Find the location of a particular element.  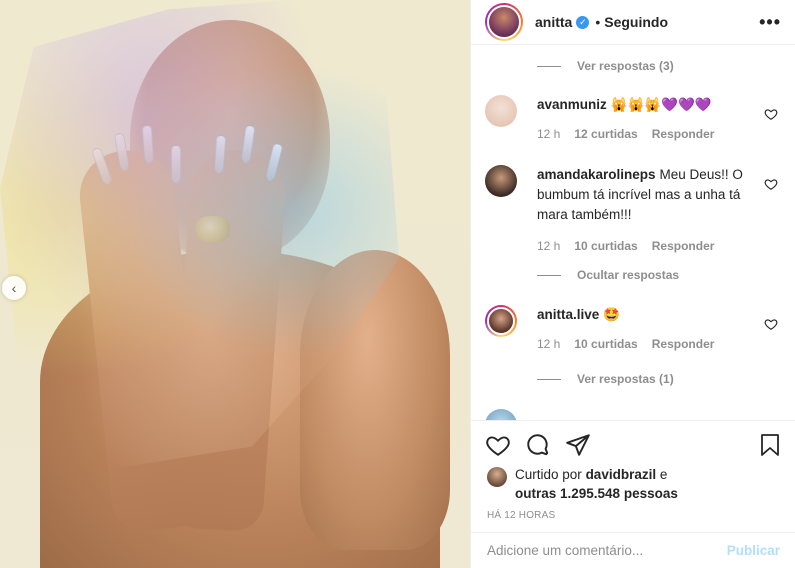

add-comment-bar: Publicar is located at coordinates (633, 550).